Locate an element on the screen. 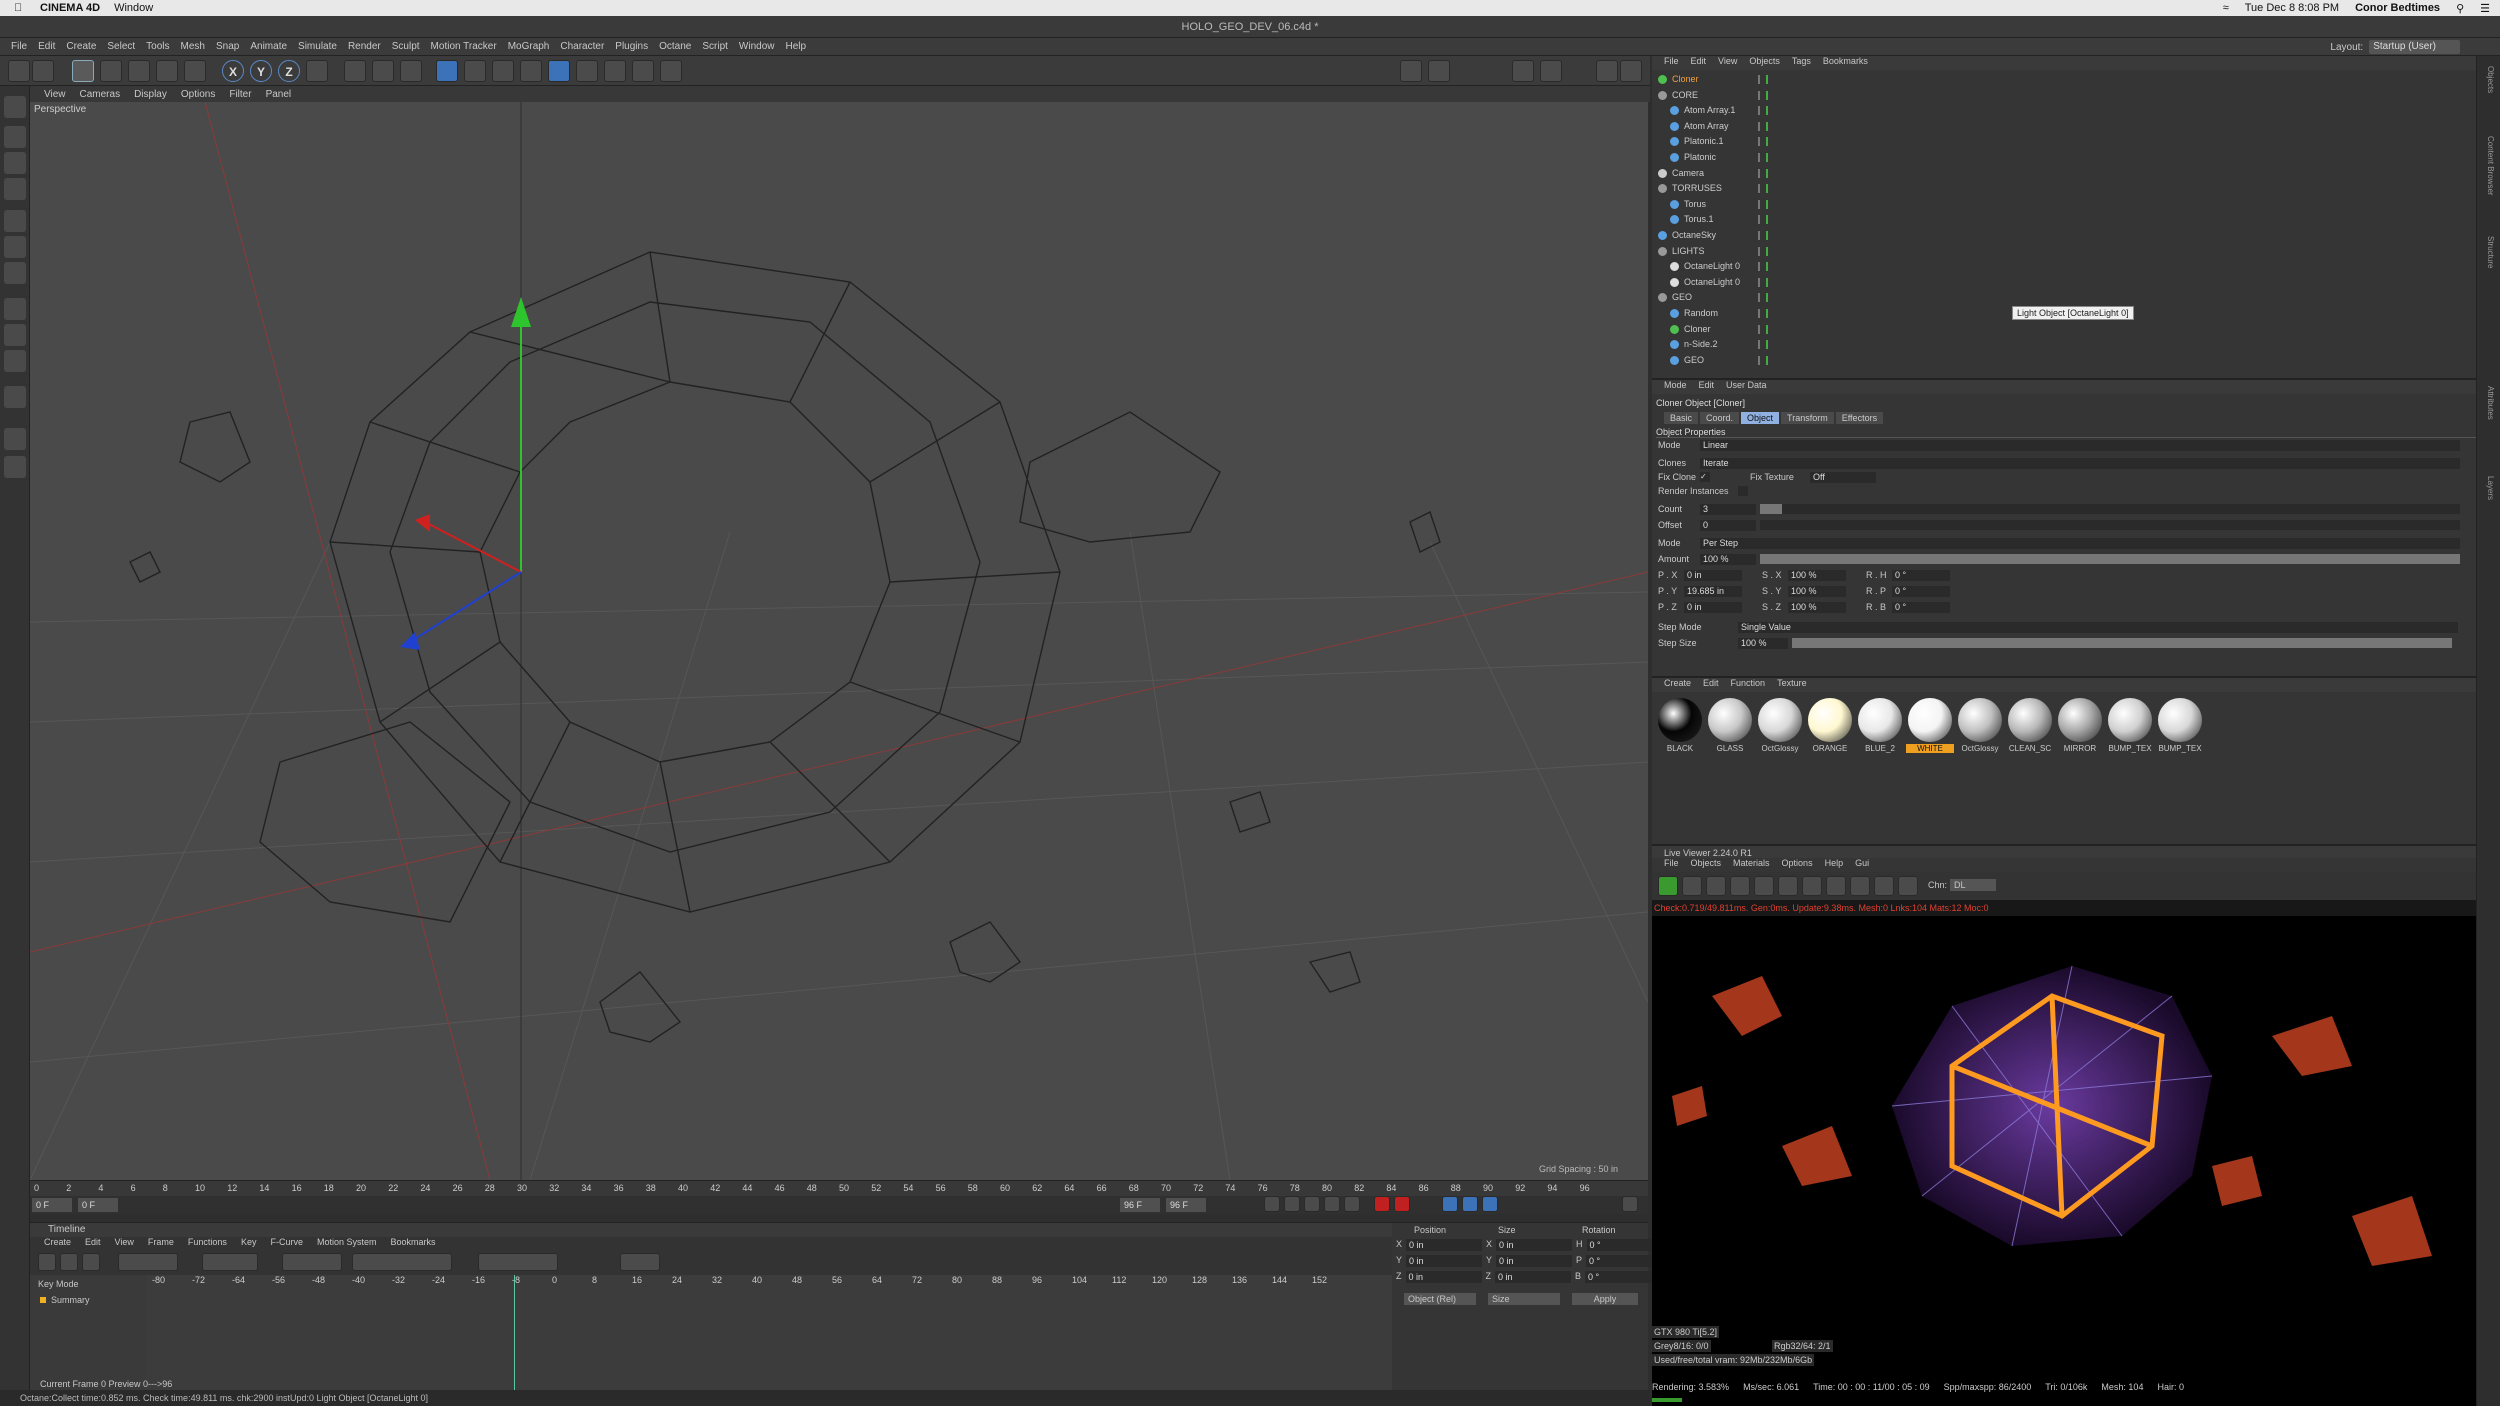  array-icon is located at coordinates (531, 71).